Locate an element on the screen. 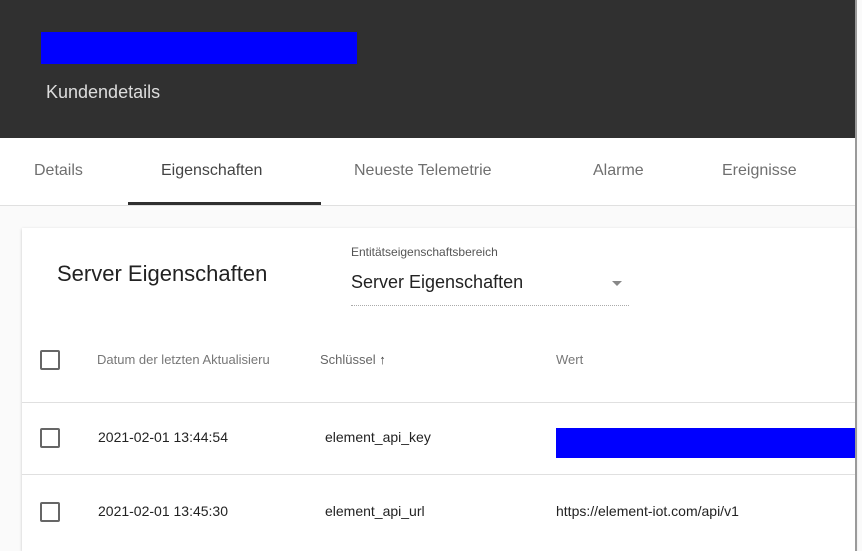  window-border is located at coordinates (856, 275).